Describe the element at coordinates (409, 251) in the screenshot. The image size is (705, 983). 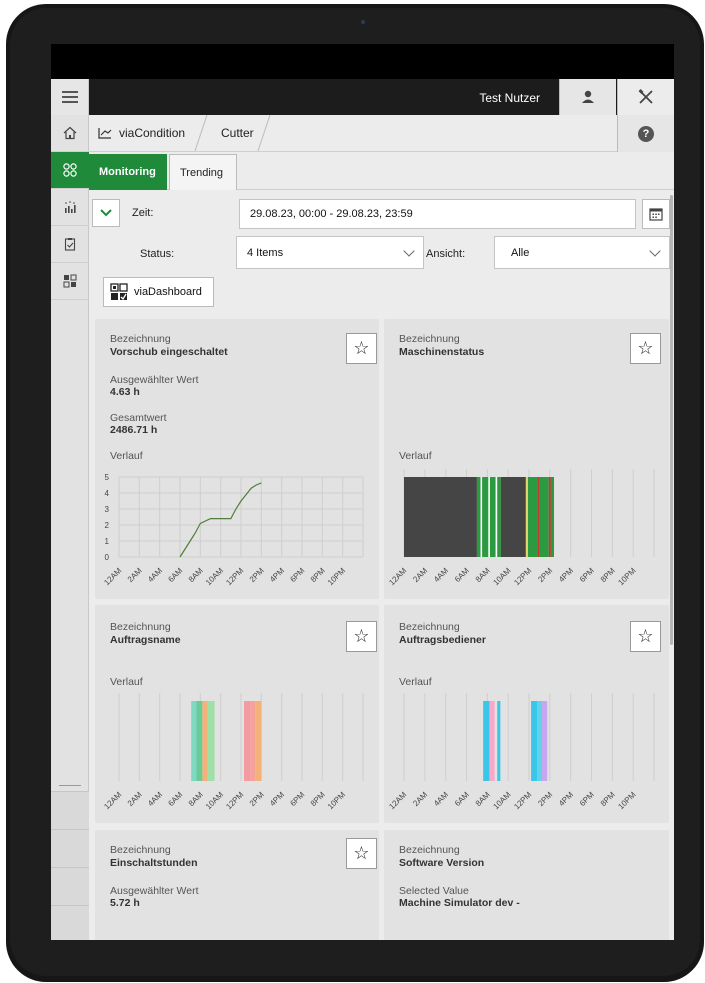
I see `chevron-down-icon` at that location.